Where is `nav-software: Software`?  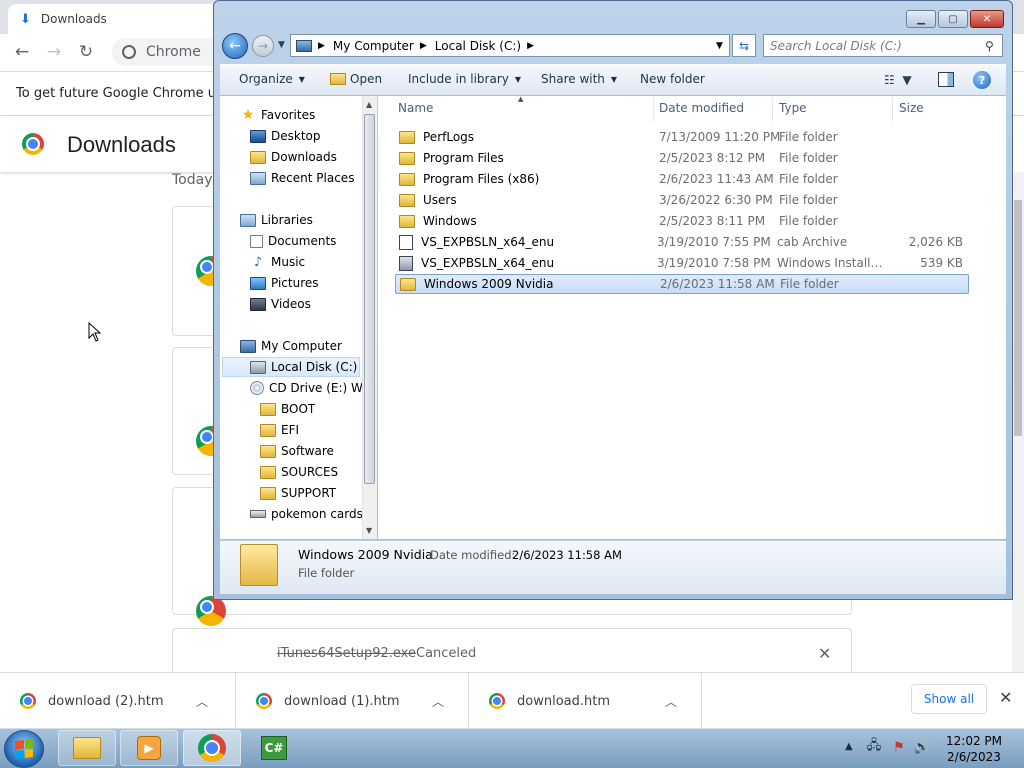 nav-software: Software is located at coordinates (297, 451).